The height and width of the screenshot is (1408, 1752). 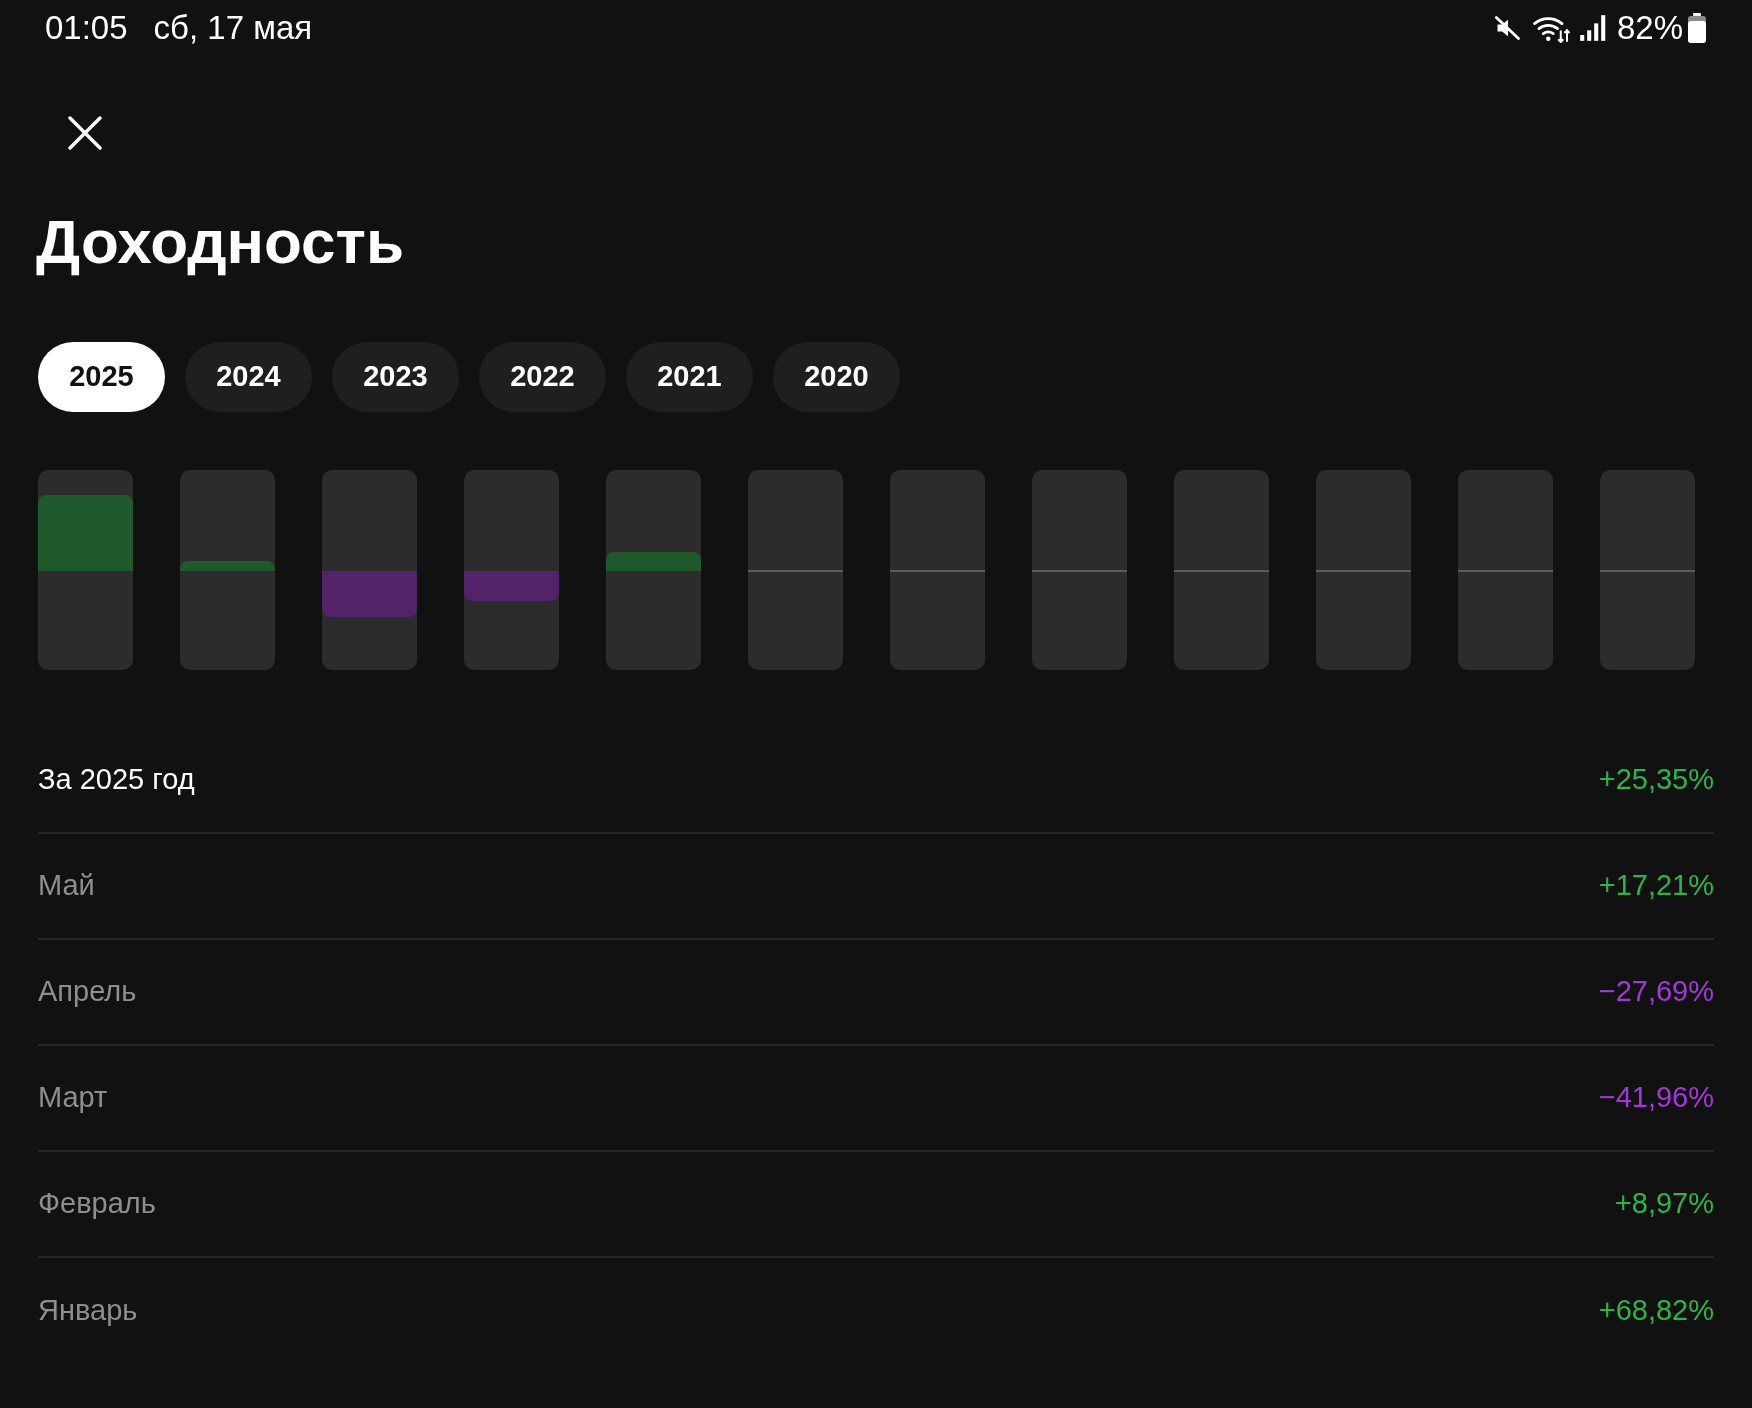 What do you see at coordinates (87, 992) in the screenshot?
I see `month-label: Апрель` at bounding box center [87, 992].